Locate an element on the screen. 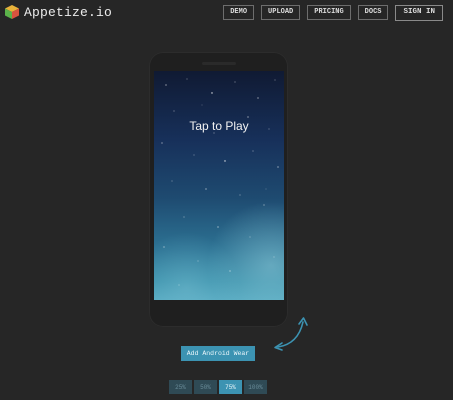 The image size is (453, 400). brand-logo: Appetize.io is located at coordinates (58, 12).